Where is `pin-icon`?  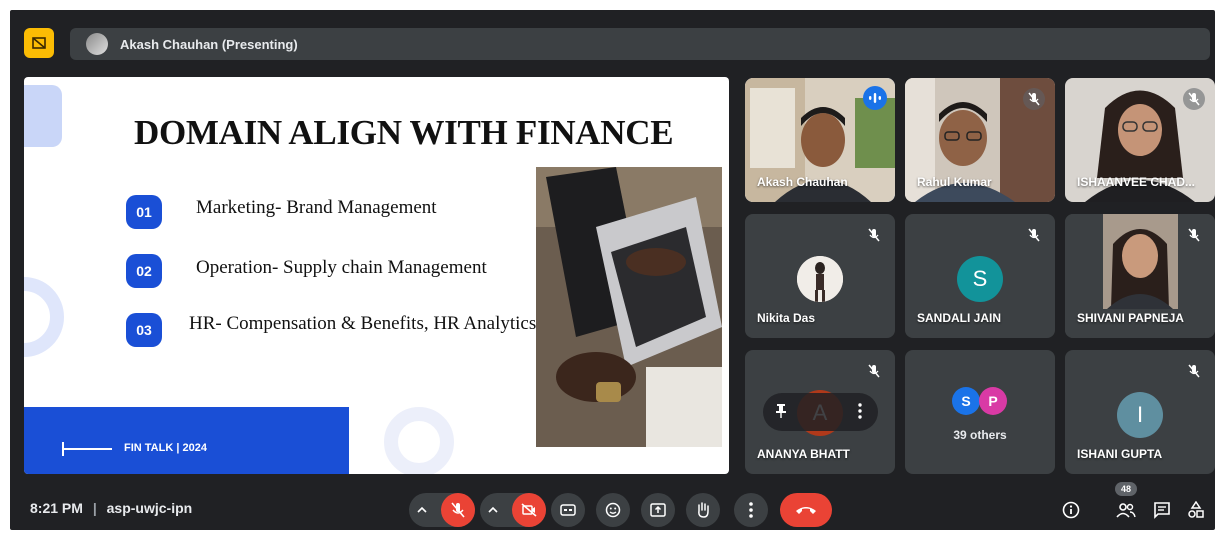 pin-icon is located at coordinates (781, 413).